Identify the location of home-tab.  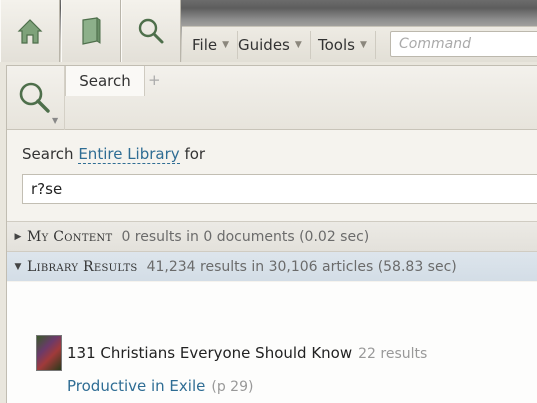
(30, 31).